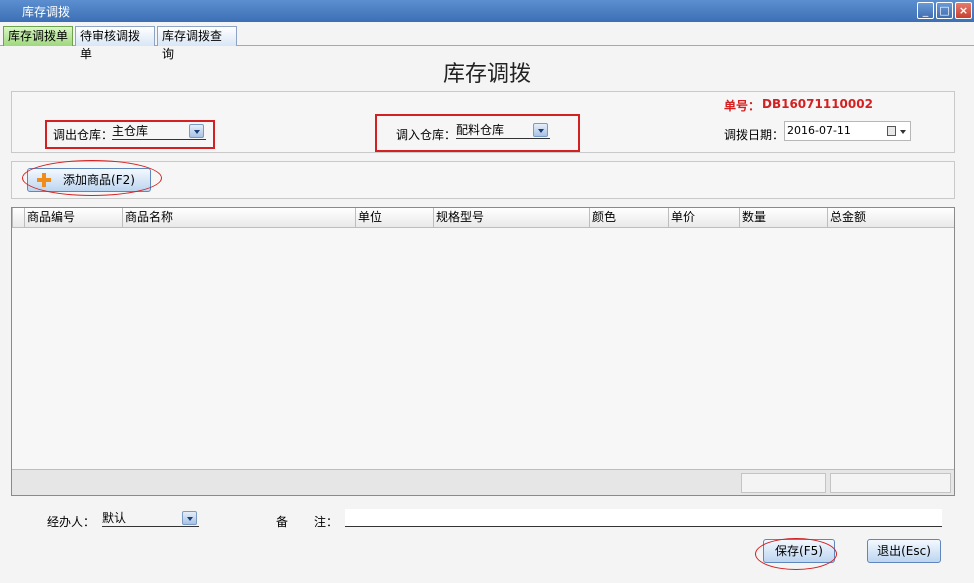 This screenshot has width=974, height=583. I want to click on handler-label: 经办人：, so click(71, 522).